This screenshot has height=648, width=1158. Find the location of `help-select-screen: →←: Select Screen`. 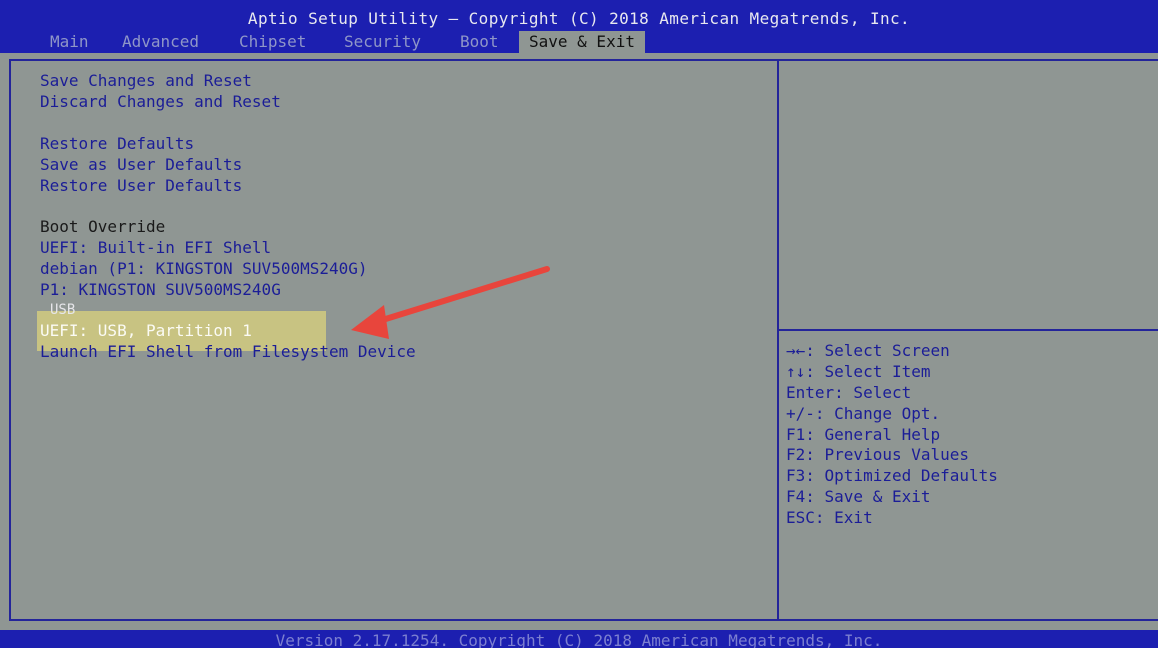

help-select-screen: →←: Select Screen is located at coordinates (868, 351).